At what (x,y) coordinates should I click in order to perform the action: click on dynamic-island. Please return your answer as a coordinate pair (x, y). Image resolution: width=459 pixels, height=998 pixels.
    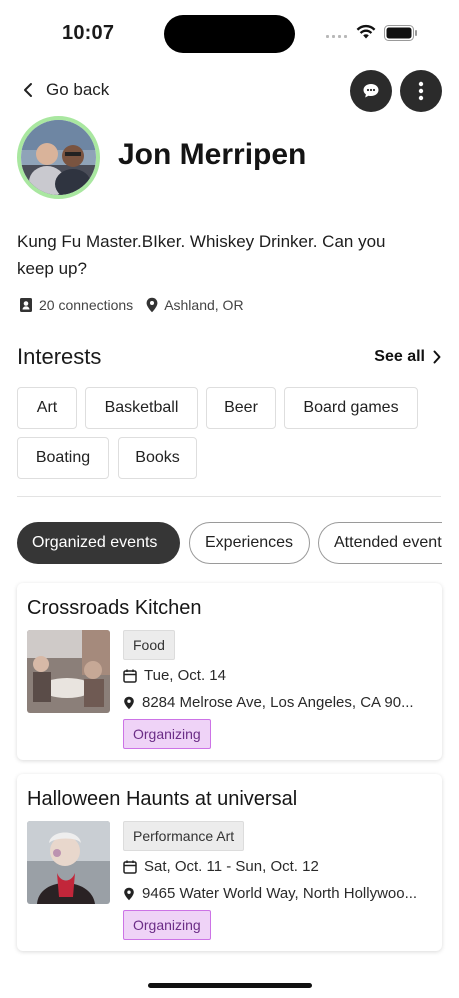
    Looking at the image, I should click on (229, 34).